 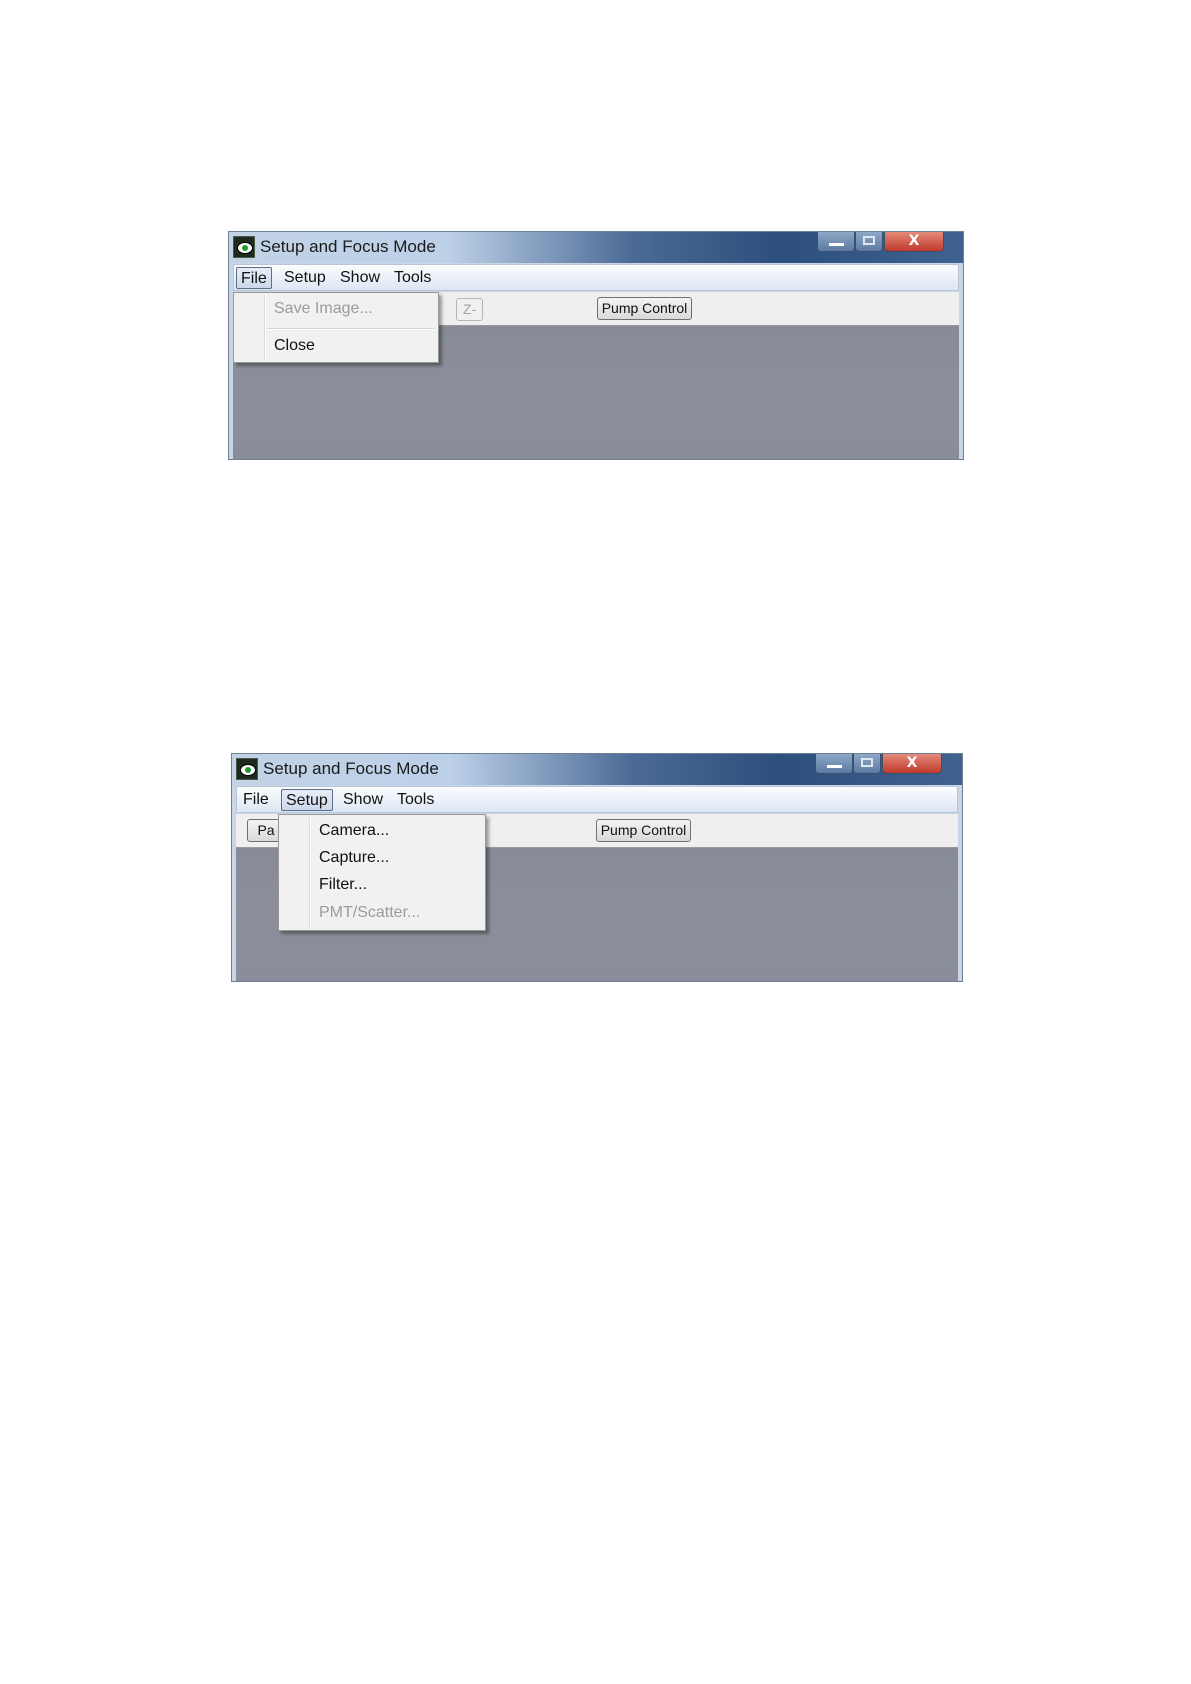 What do you see at coordinates (350, 329) in the screenshot?
I see `menu-separator` at bounding box center [350, 329].